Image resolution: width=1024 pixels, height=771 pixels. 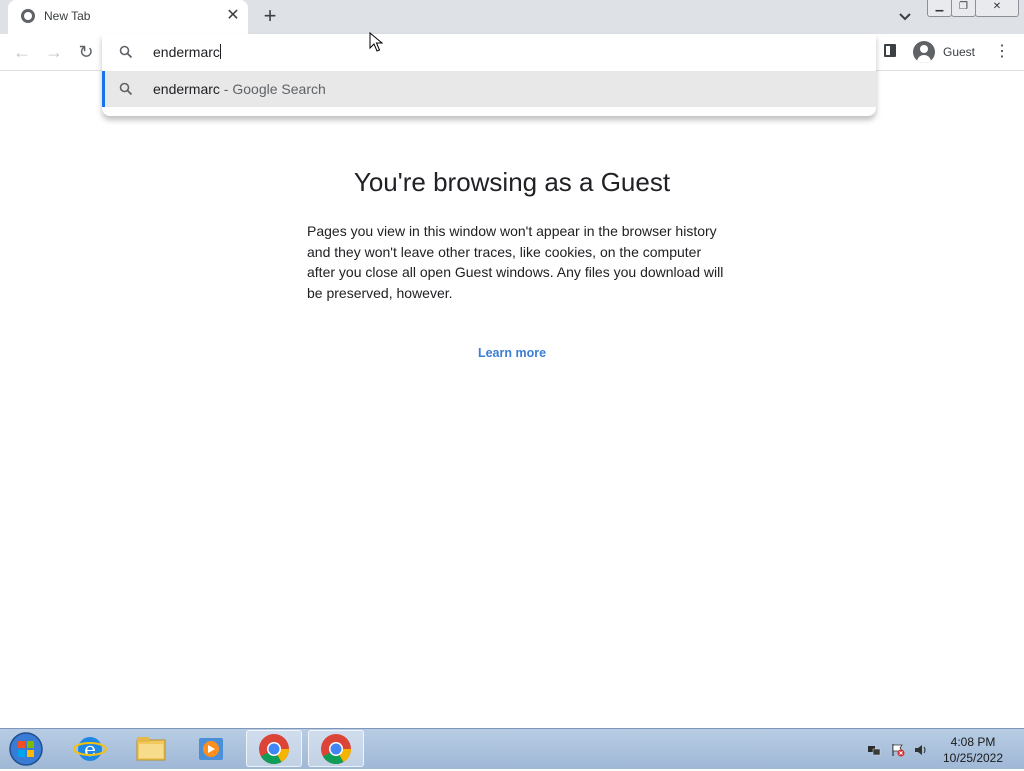 I want to click on media-player-icon, so click(x=211, y=748).